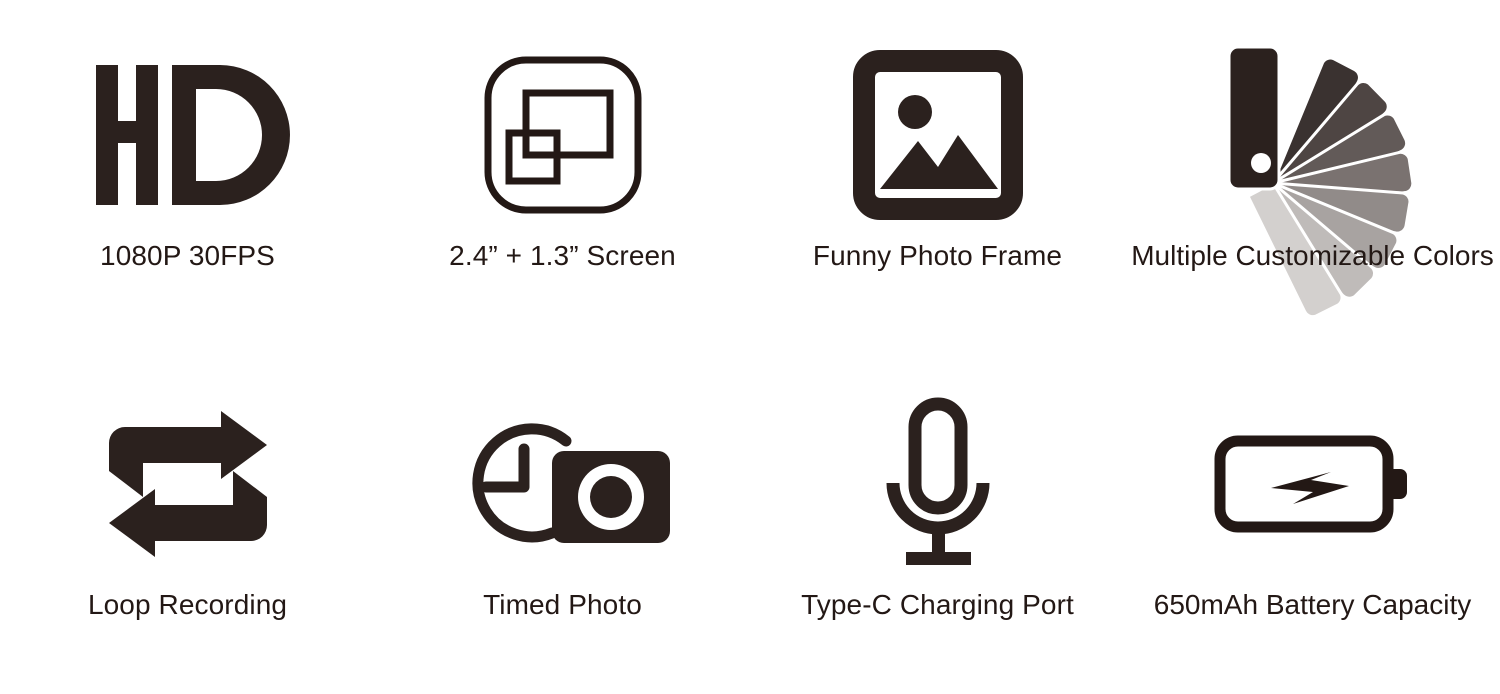 This screenshot has height=694, width=1500. Describe the element at coordinates (187, 255) in the screenshot. I see `feature-label: 1080P 30FPS` at that location.